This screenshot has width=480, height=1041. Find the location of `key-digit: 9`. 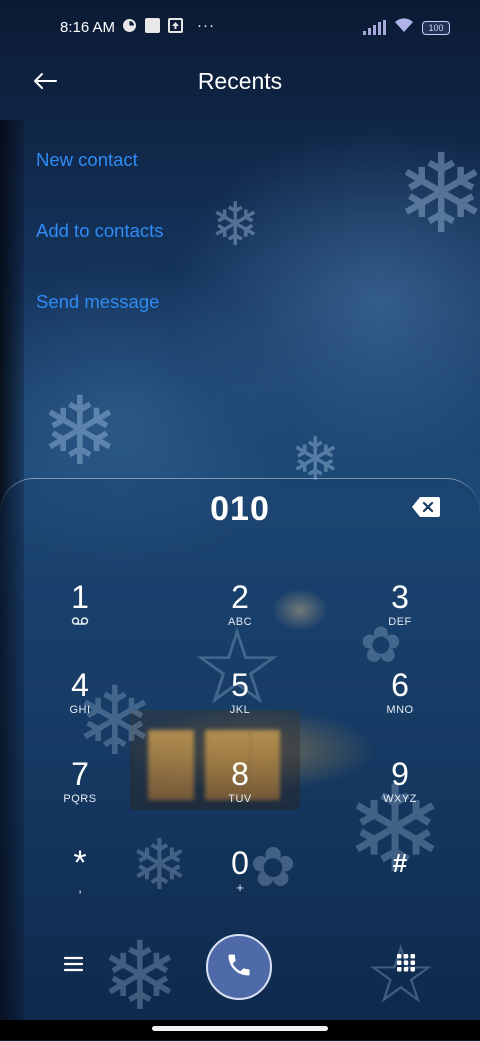

key-digit: 9 is located at coordinates (400, 774).